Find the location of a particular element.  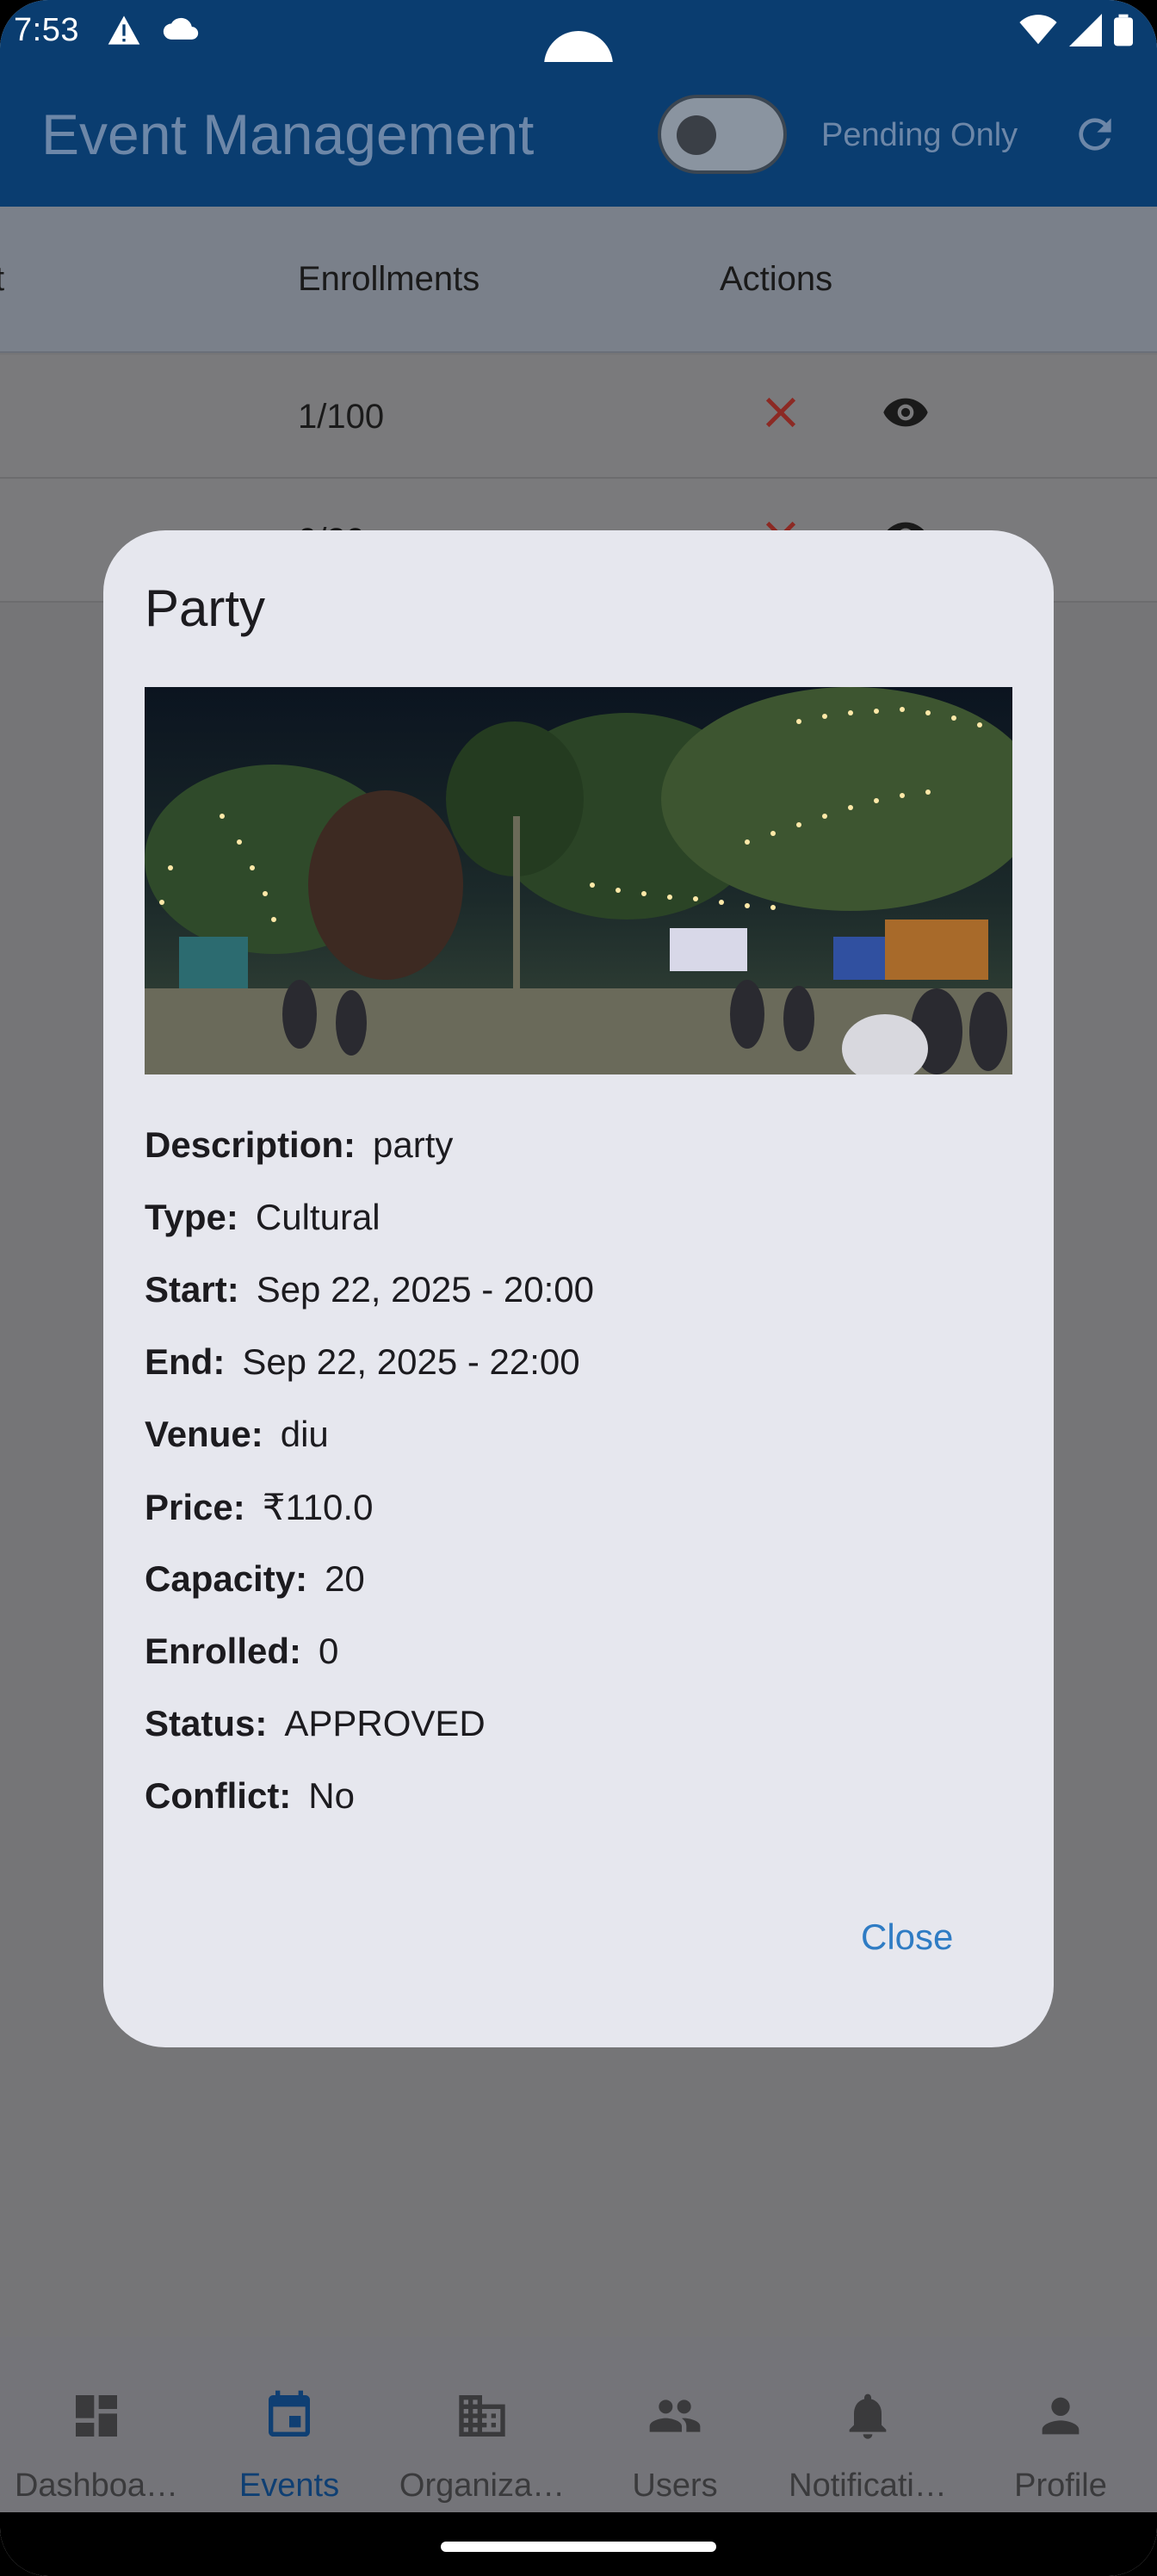

detail-label: Type: is located at coordinates (191, 1217).